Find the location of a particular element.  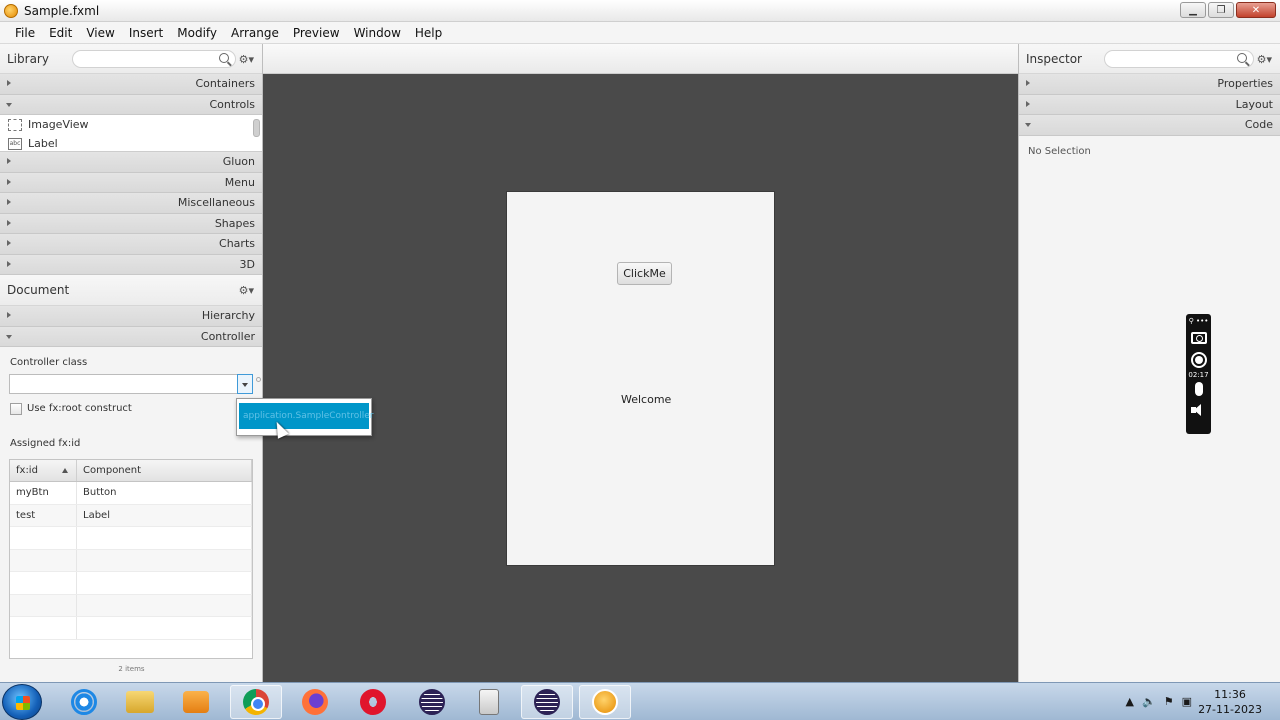

taskbar-eclipse is located at coordinates (432, 702).